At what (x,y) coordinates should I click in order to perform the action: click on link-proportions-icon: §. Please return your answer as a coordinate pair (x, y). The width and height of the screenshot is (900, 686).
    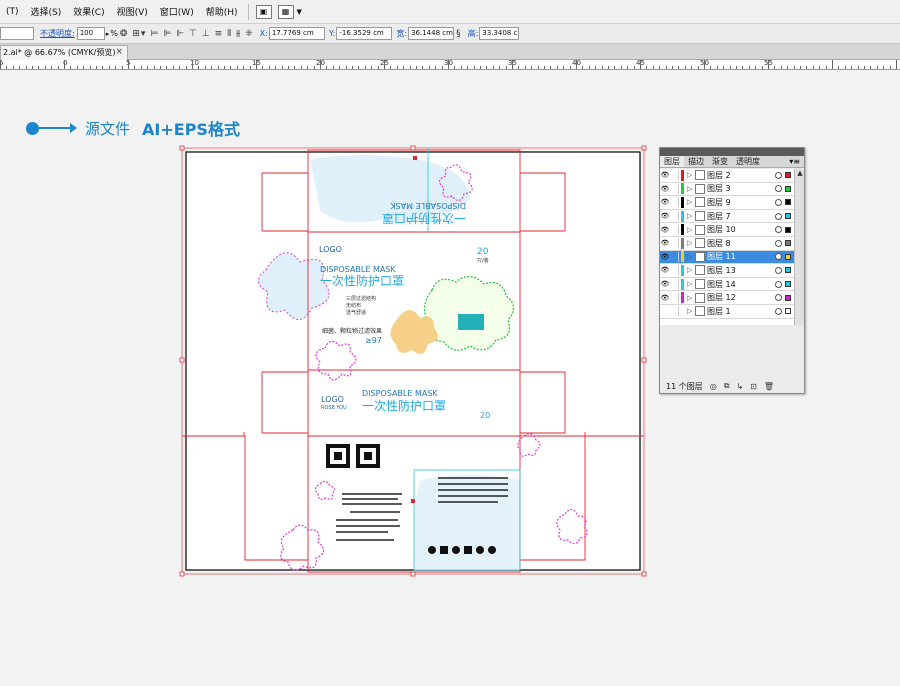
    Looking at the image, I should click on (459, 34).